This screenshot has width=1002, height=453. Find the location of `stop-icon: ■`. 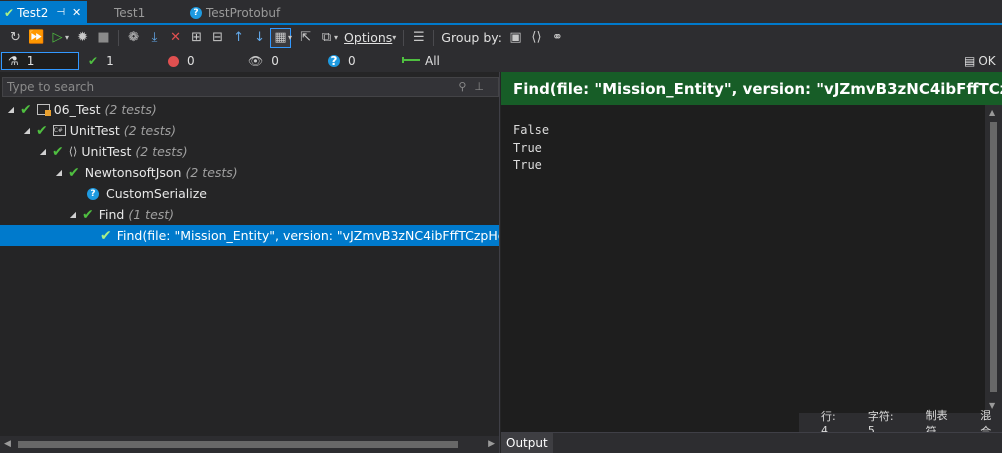

stop-icon: ■ is located at coordinates (103, 38).